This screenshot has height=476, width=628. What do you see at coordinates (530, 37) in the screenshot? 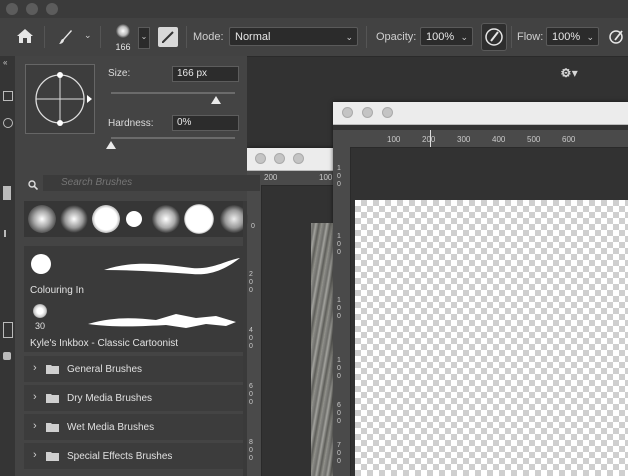
I see `flow-label: Flow:` at bounding box center [530, 37].